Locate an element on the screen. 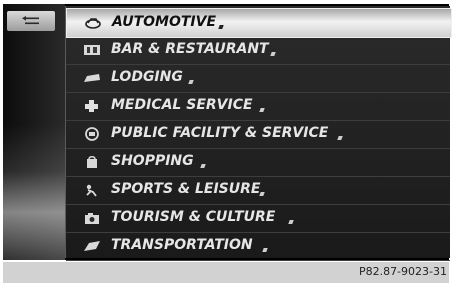 The image size is (452, 287). transportation-icon is located at coordinates (92, 246).